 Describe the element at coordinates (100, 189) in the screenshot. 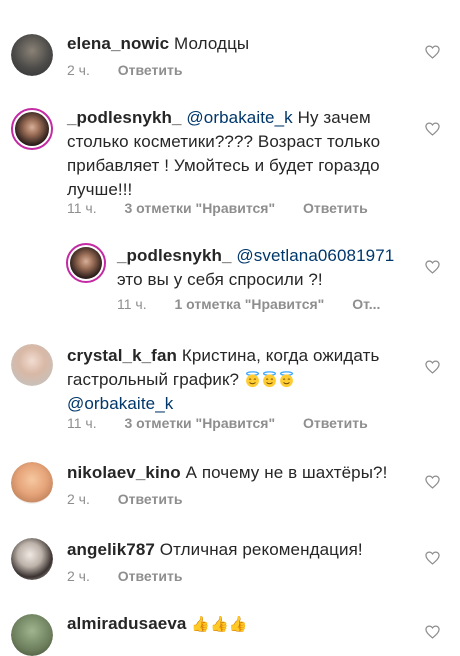

I see `comment-text: лучше!!!` at that location.